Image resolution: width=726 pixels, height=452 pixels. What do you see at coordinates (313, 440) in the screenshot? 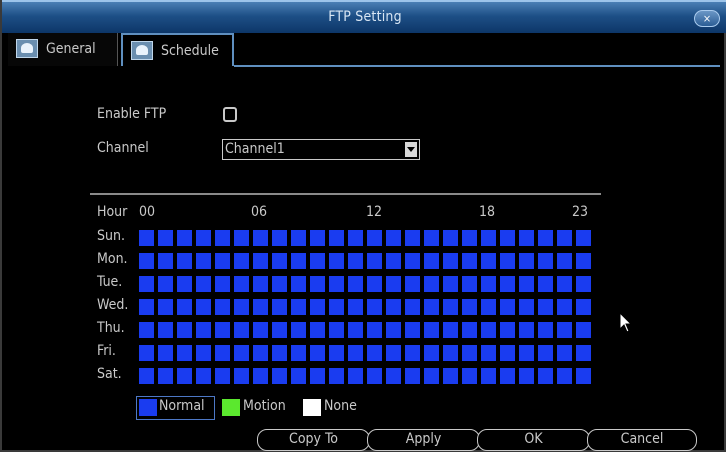
I see `copy-to-button: Copy To` at bounding box center [313, 440].